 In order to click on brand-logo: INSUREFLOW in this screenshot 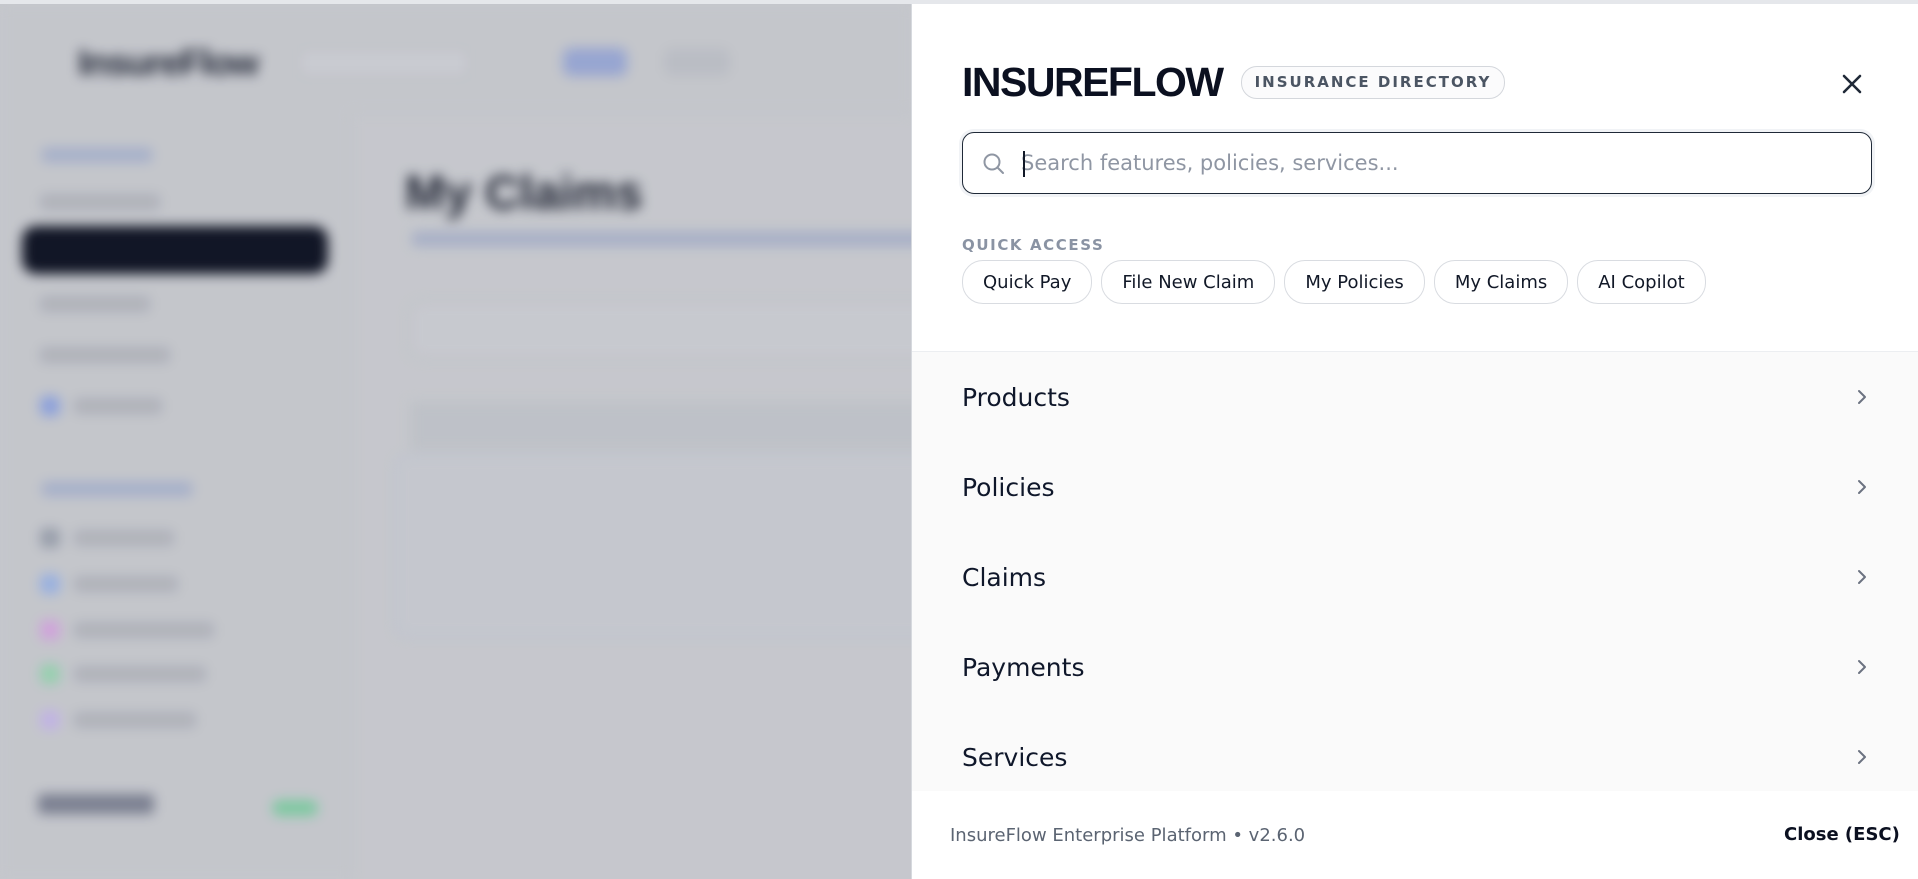, I will do `click(1093, 82)`.